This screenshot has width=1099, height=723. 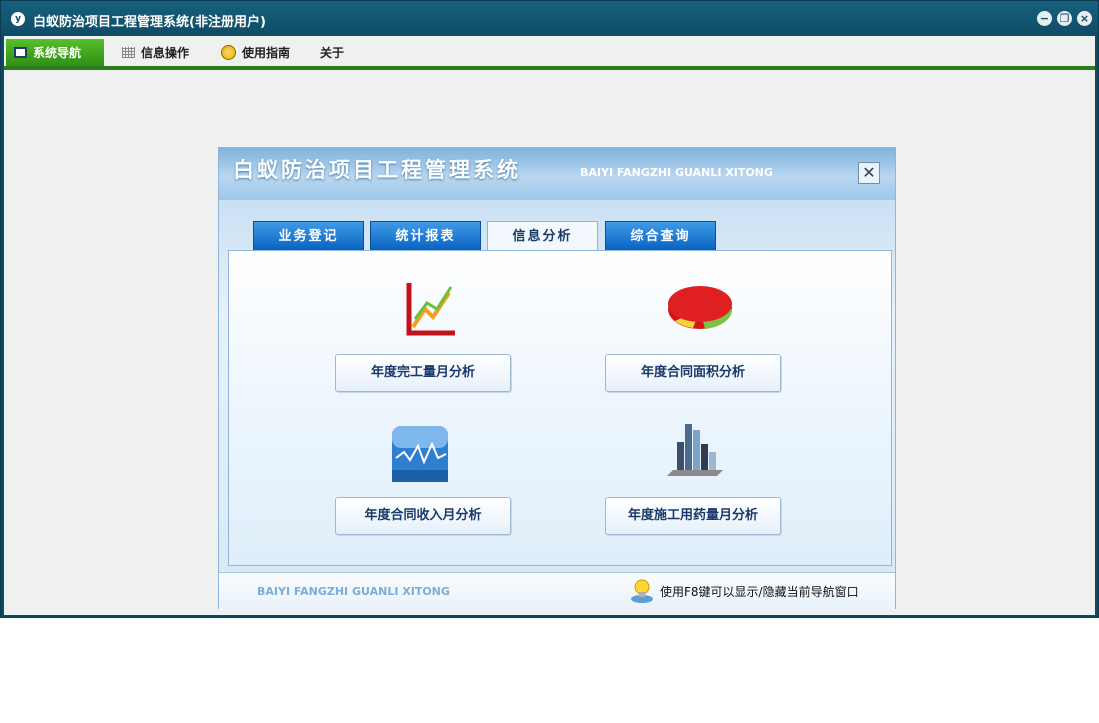 I want to click on menu-item-guide: 使用指南, so click(x=255, y=52).